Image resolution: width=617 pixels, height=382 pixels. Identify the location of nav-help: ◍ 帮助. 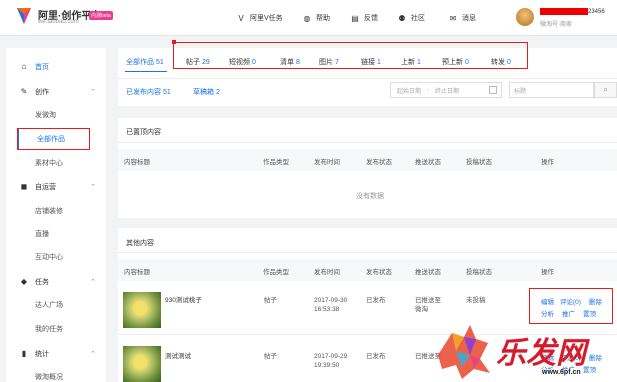
(316, 18).